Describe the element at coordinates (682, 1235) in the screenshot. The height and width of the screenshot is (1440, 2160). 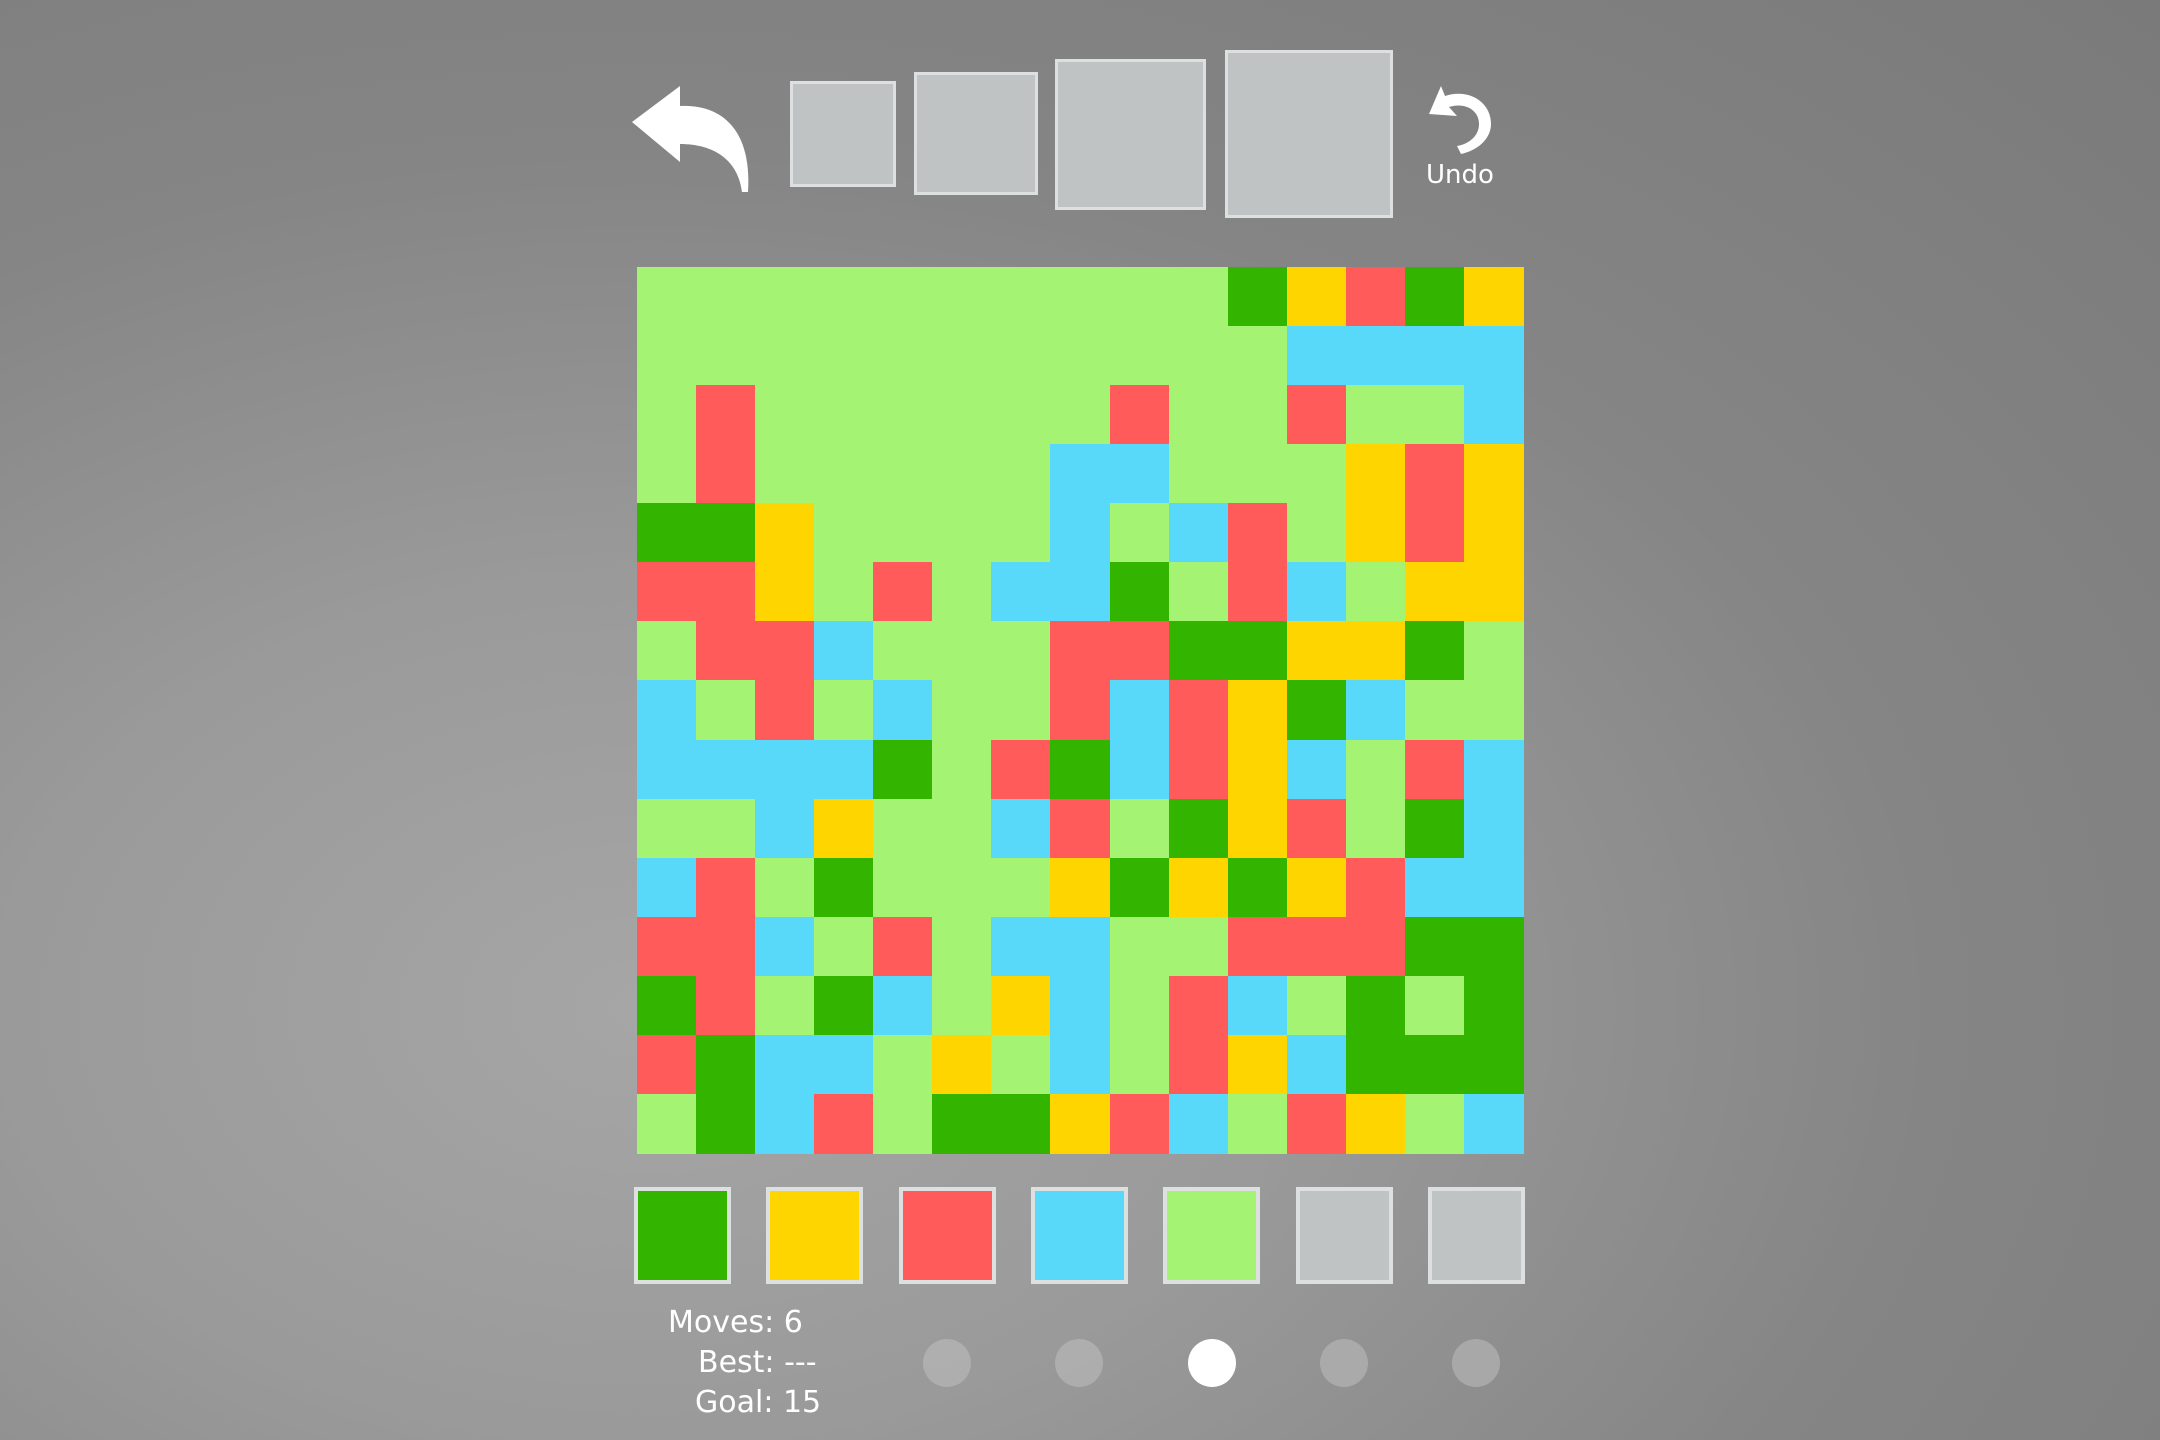
I see `color-button-green` at that location.